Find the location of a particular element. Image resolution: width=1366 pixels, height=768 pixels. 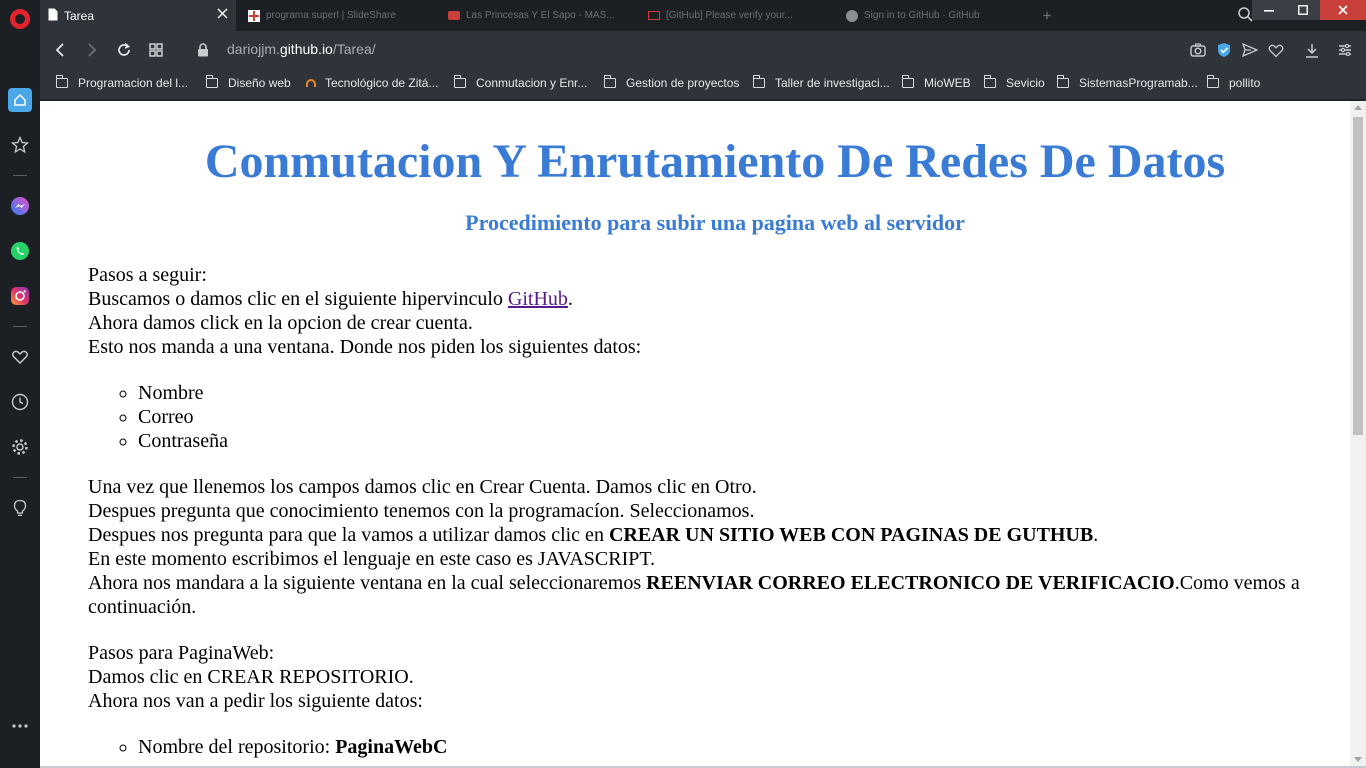

close-window-icon is located at coordinates (1343, 10).